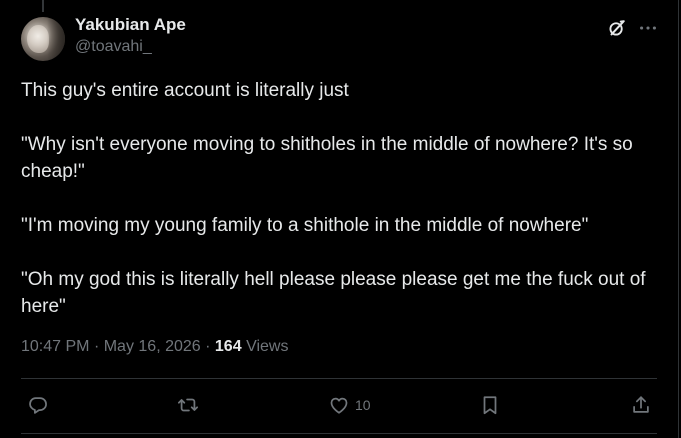 The image size is (681, 438). I want to click on tweet-time: 10:47 PM, so click(55, 346).